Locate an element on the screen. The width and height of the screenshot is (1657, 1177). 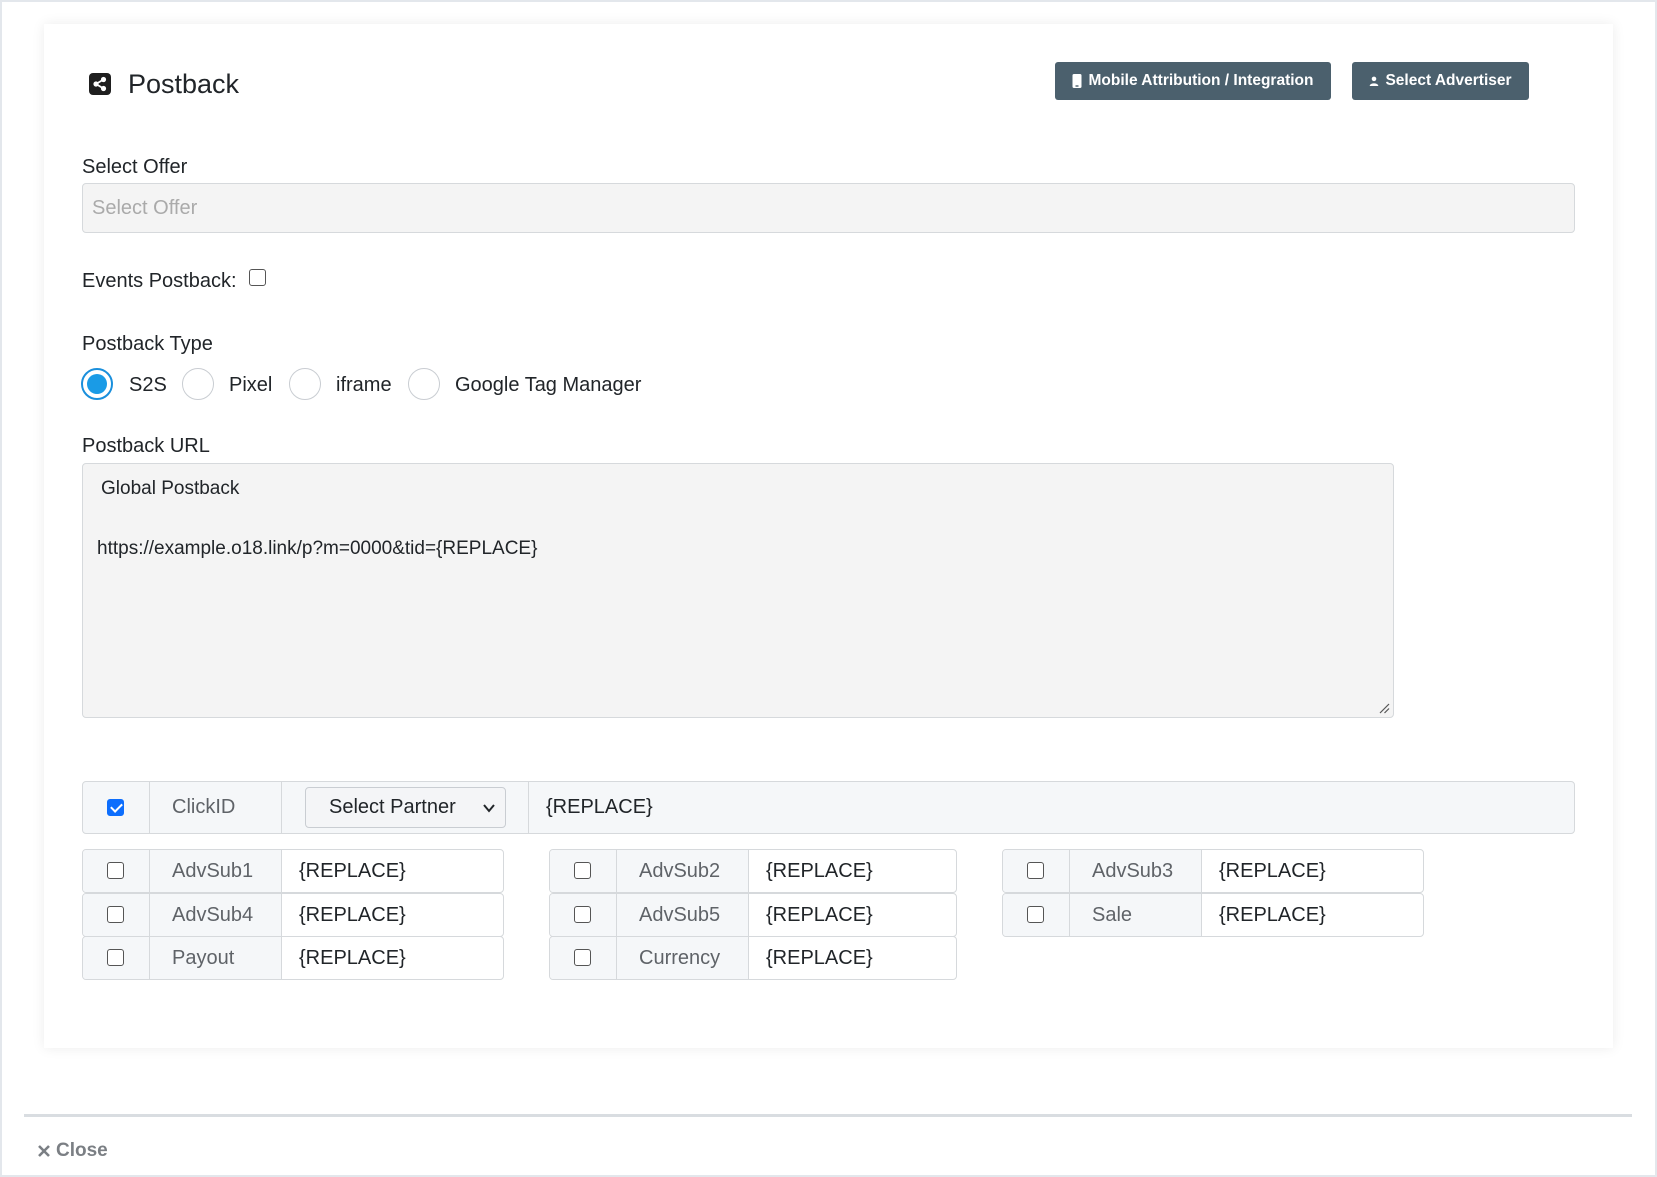
advsub3-checkbox is located at coordinates (1035, 870).